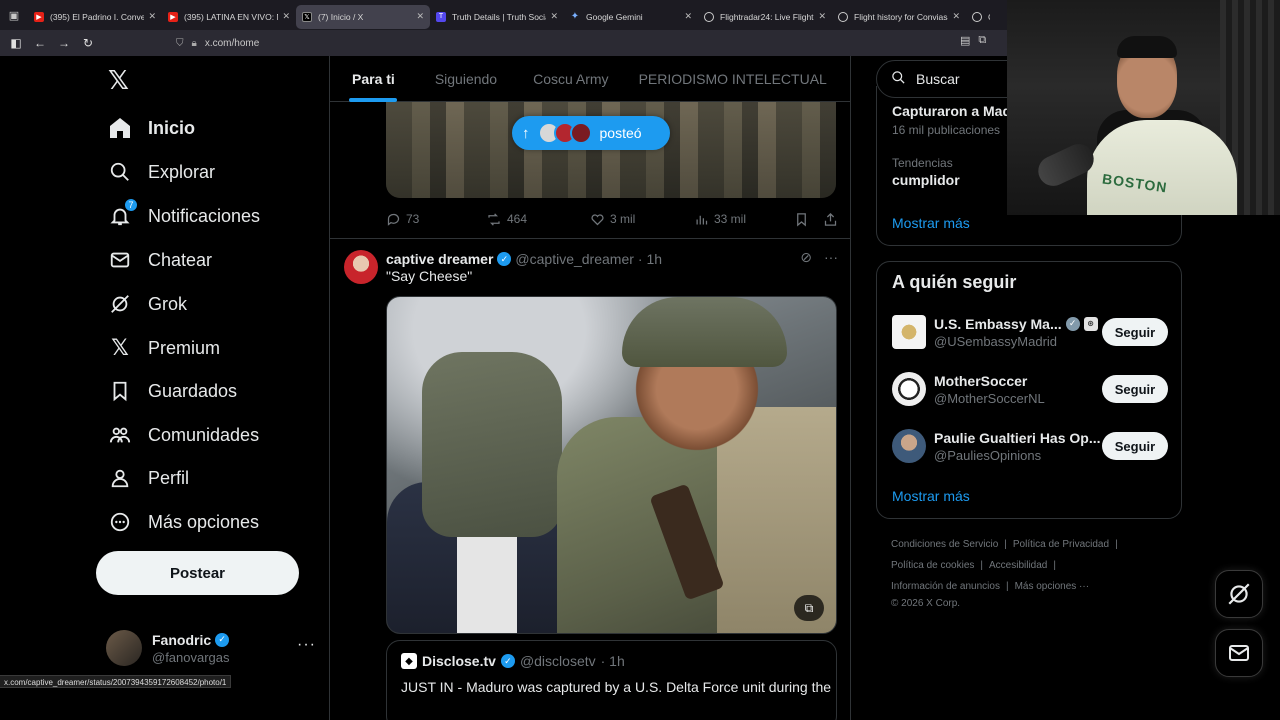 This screenshot has height=720, width=1280. What do you see at coordinates (932, 565) in the screenshot?
I see `footer-cookies-link: Política de cookies` at bounding box center [932, 565].